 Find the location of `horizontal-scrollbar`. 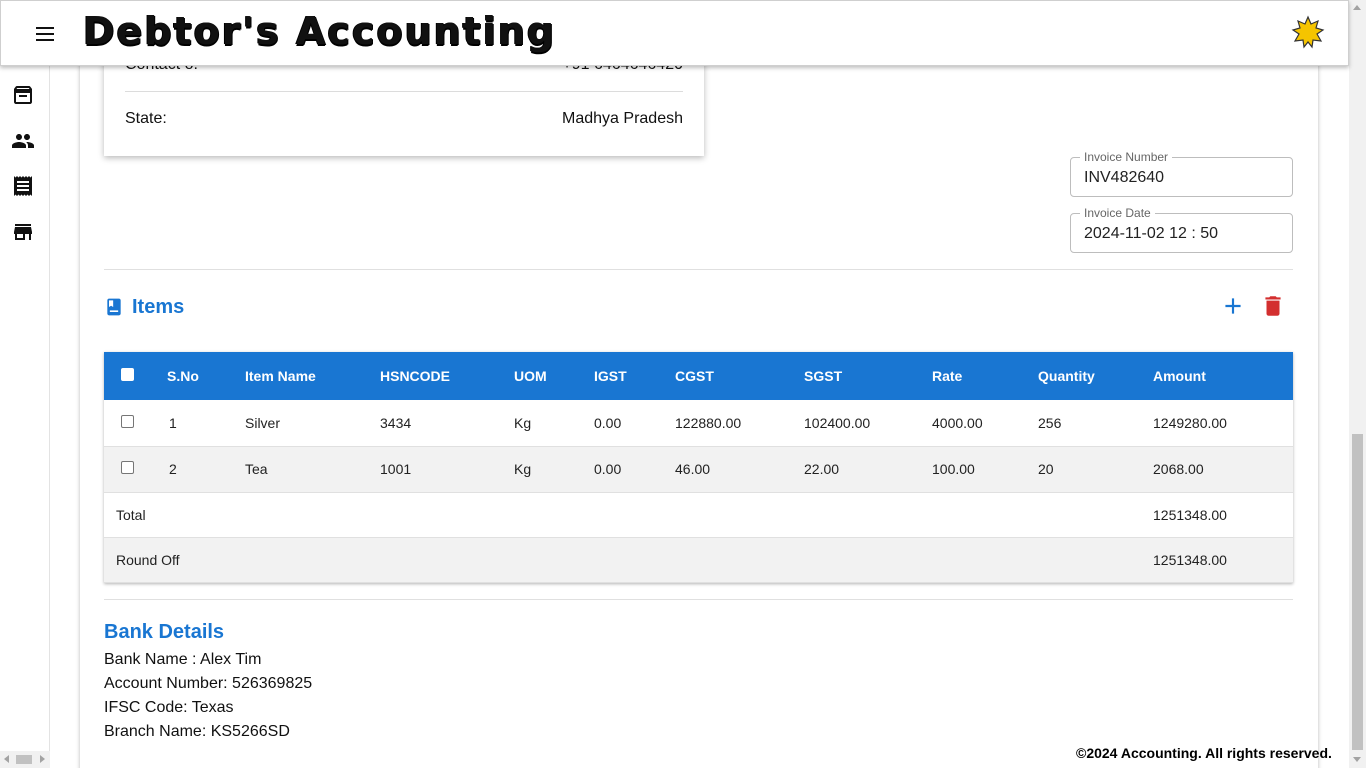

horizontal-scrollbar is located at coordinates (25, 759).